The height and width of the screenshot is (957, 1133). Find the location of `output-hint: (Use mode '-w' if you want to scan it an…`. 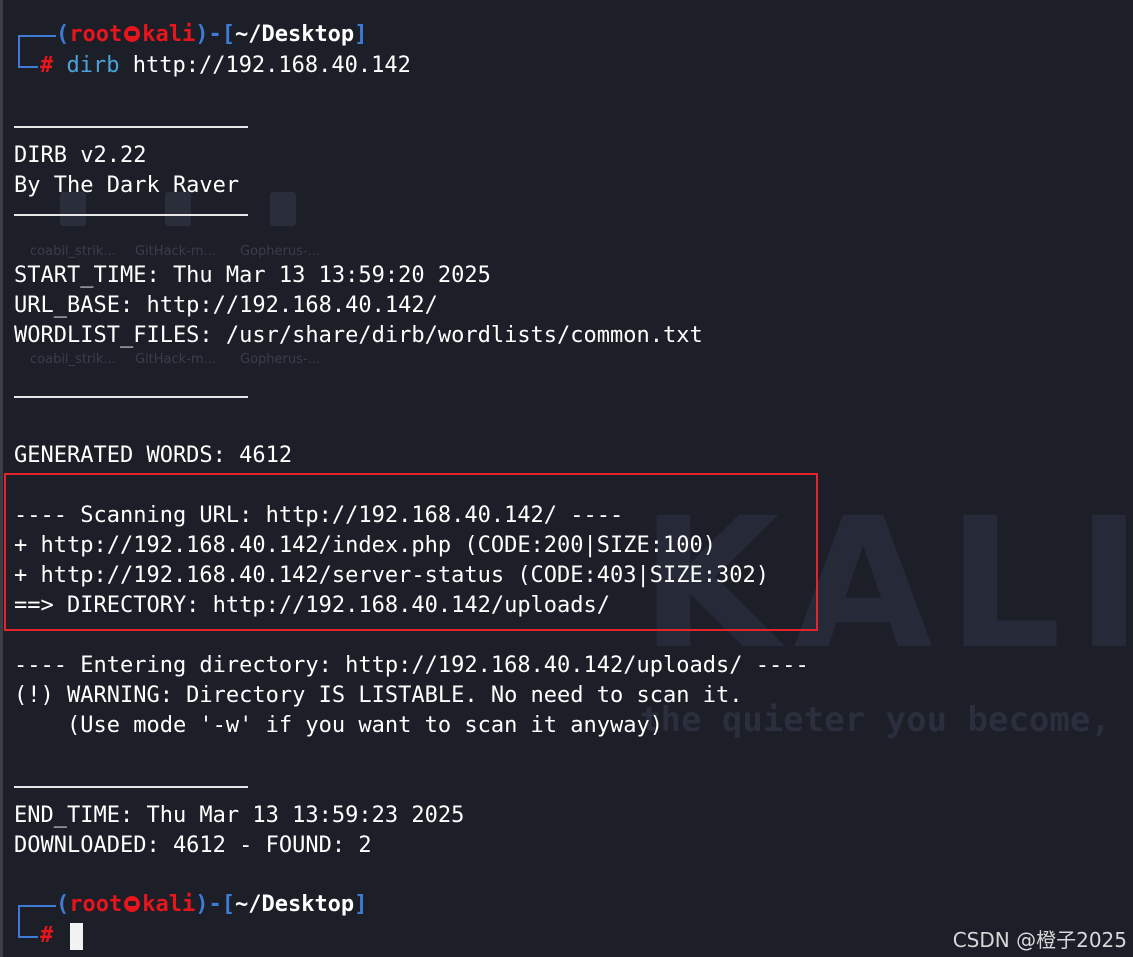

output-hint: (Use mode '-w' if you want to scan it an… is located at coordinates (339, 725).